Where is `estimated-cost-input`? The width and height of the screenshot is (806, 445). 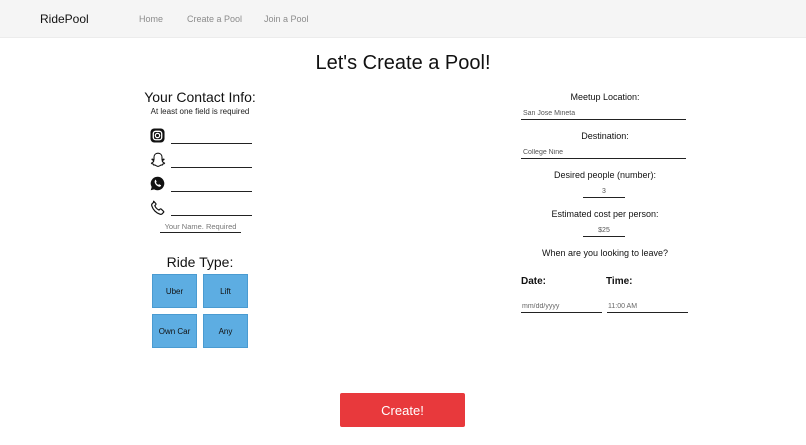 estimated-cost-input is located at coordinates (604, 230).